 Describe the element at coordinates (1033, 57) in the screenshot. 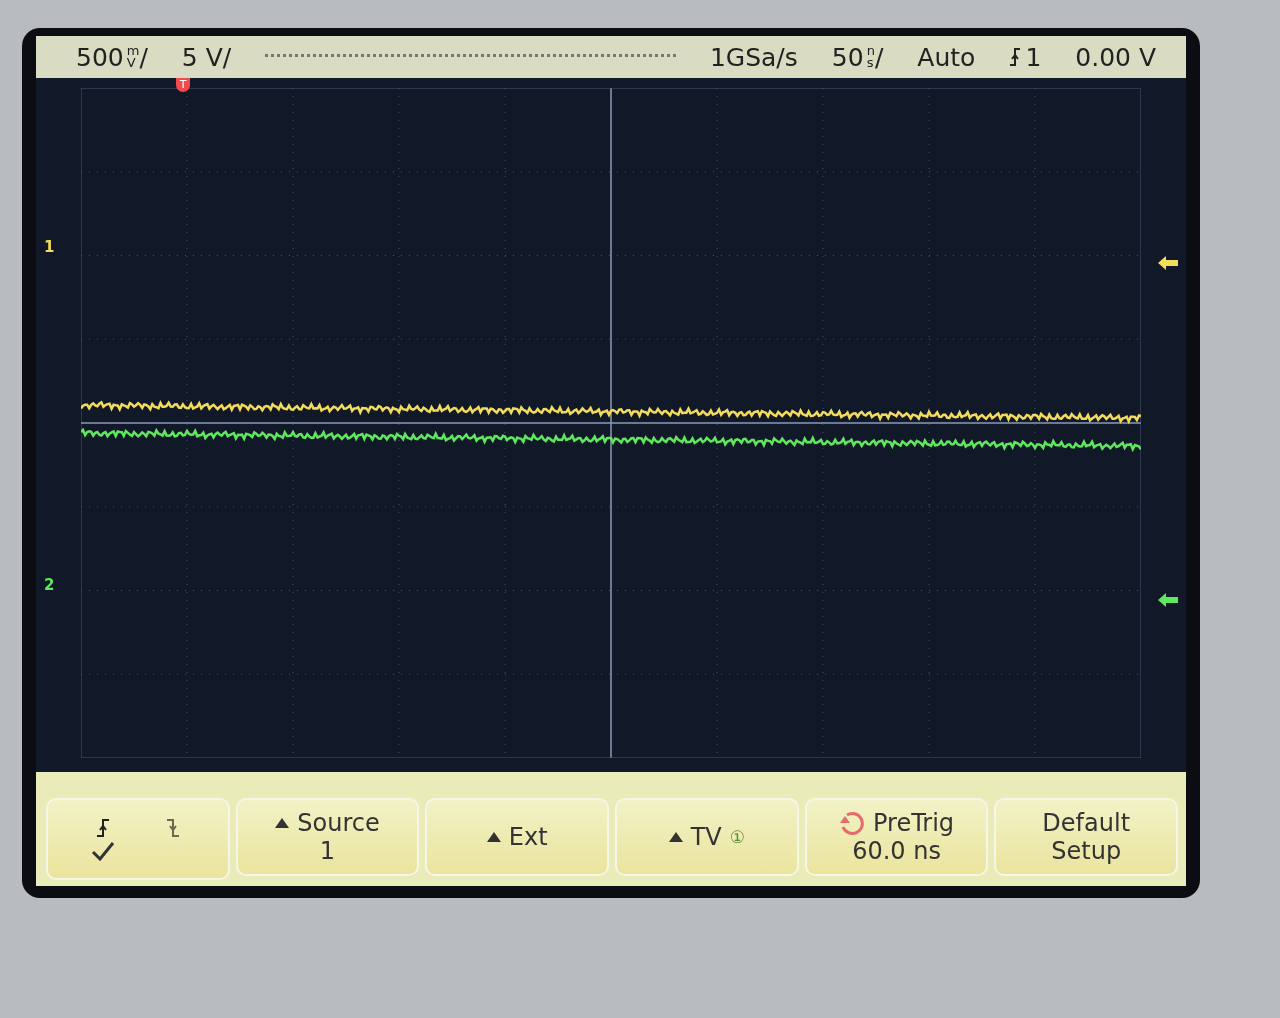

I see `trigger-source: 1` at that location.